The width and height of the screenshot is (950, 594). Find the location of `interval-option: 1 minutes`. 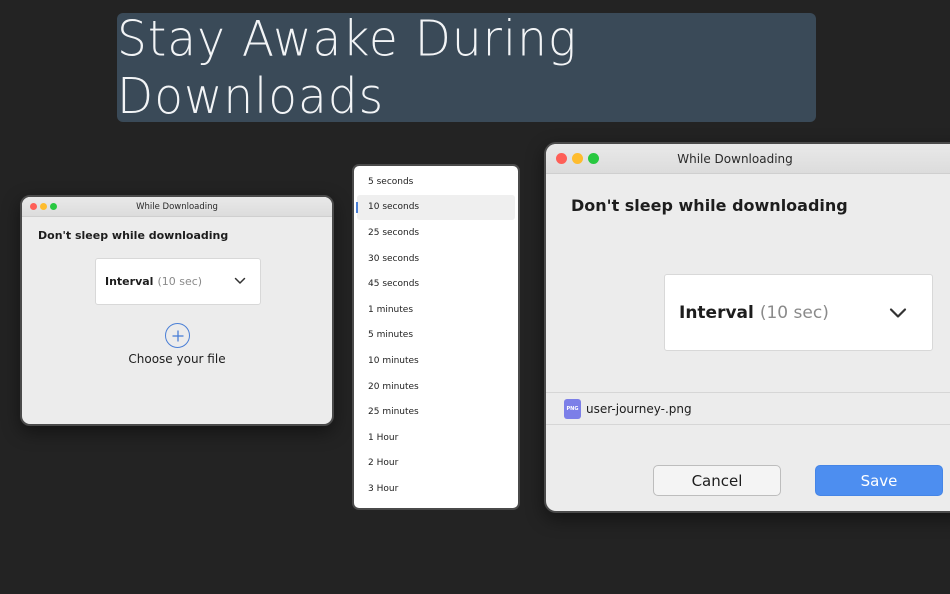

interval-option: 1 minutes is located at coordinates (436, 310).